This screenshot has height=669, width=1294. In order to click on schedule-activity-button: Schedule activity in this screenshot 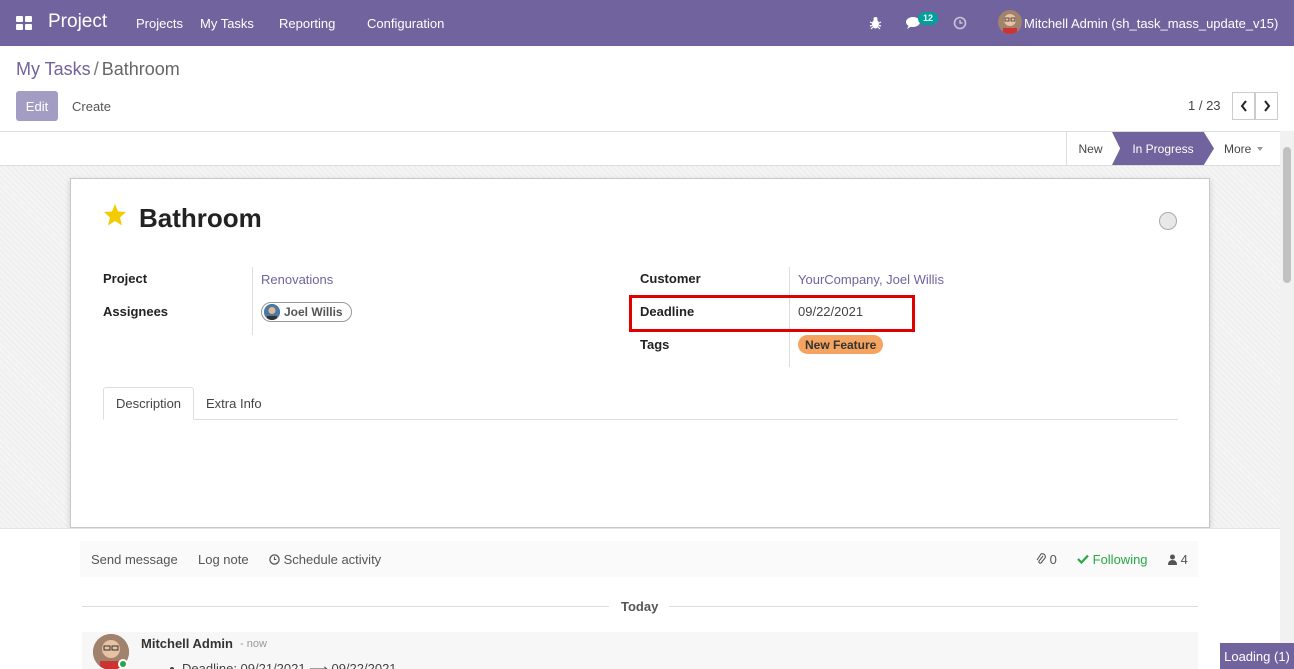, I will do `click(325, 559)`.